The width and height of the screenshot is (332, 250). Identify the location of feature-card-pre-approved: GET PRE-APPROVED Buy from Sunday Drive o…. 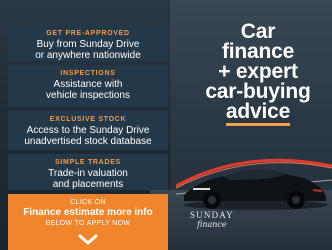
(88, 43).